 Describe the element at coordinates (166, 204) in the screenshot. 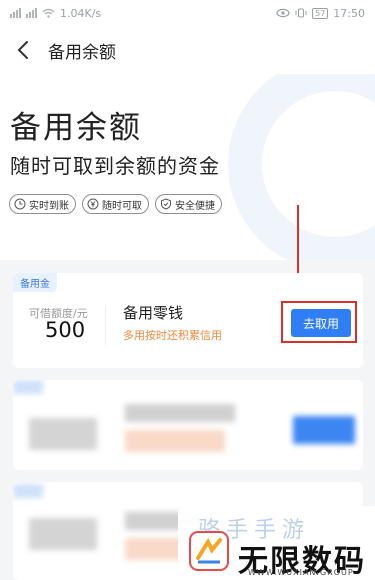

I see `shield-check-icon` at that location.